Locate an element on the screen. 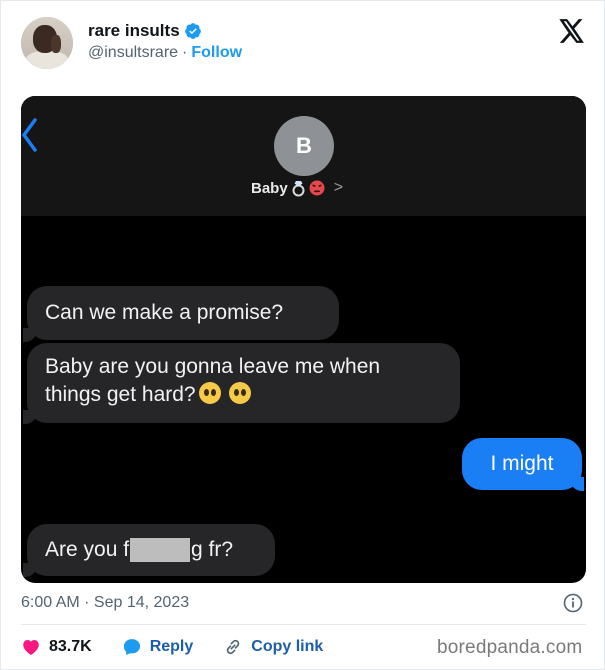  reply-button: Reply is located at coordinates (158, 647).